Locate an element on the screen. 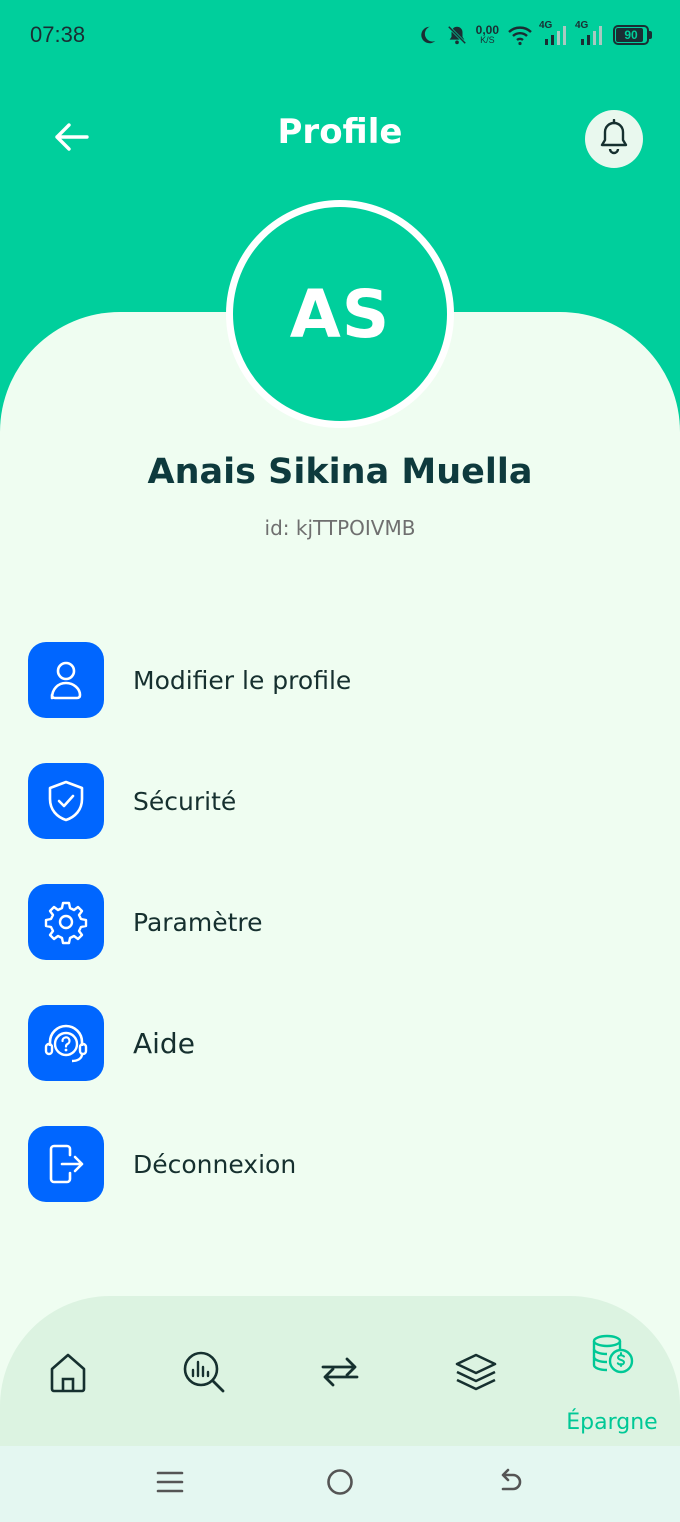  system-menu-button is located at coordinates (170, 1484).